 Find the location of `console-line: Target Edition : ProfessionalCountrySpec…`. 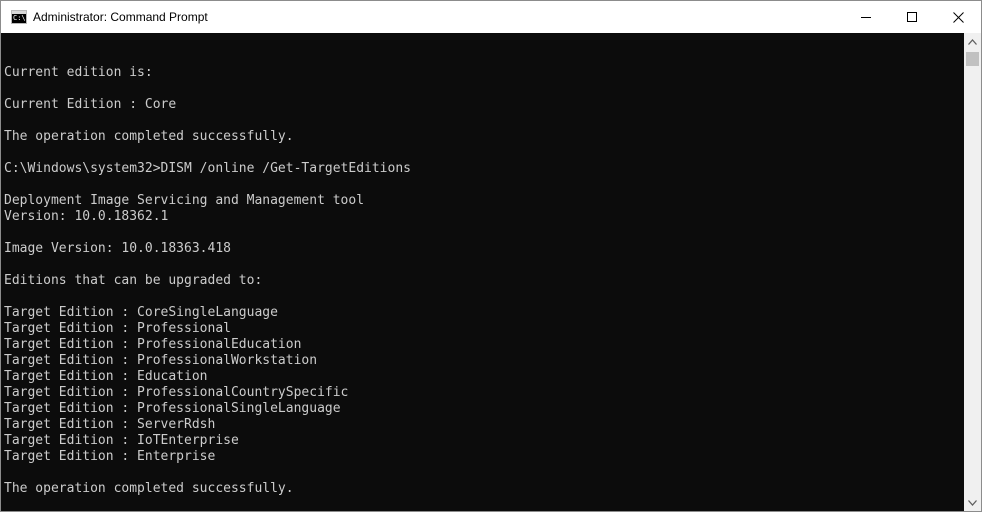

console-line: Target Edition : ProfessionalCountrySpec… is located at coordinates (176, 392).